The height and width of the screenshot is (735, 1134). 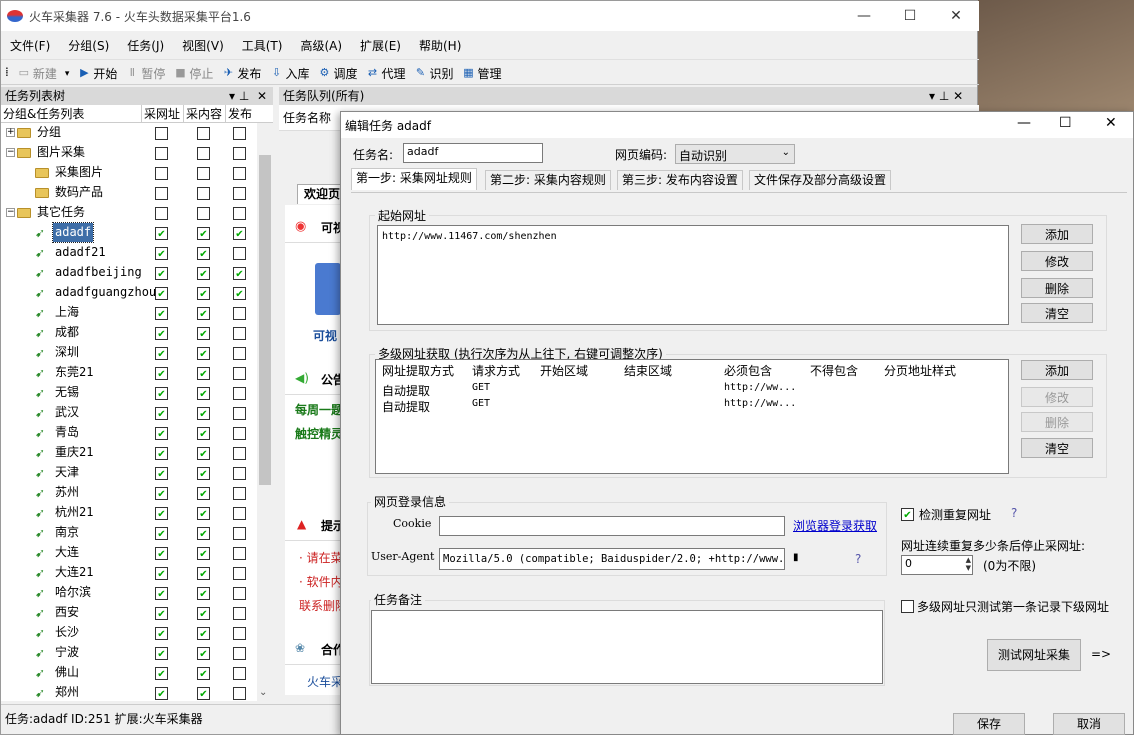 What do you see at coordinates (337, 73) in the screenshot?
I see `toolbar-schedule-button: ⚙ 调度` at bounding box center [337, 73].